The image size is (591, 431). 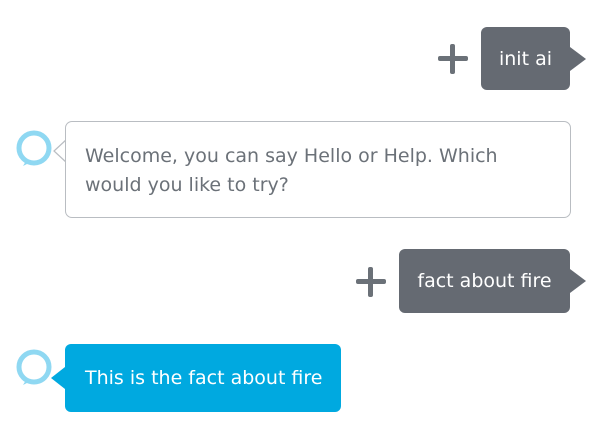 I want to click on user-message-text: fact about fire, so click(x=484, y=281).